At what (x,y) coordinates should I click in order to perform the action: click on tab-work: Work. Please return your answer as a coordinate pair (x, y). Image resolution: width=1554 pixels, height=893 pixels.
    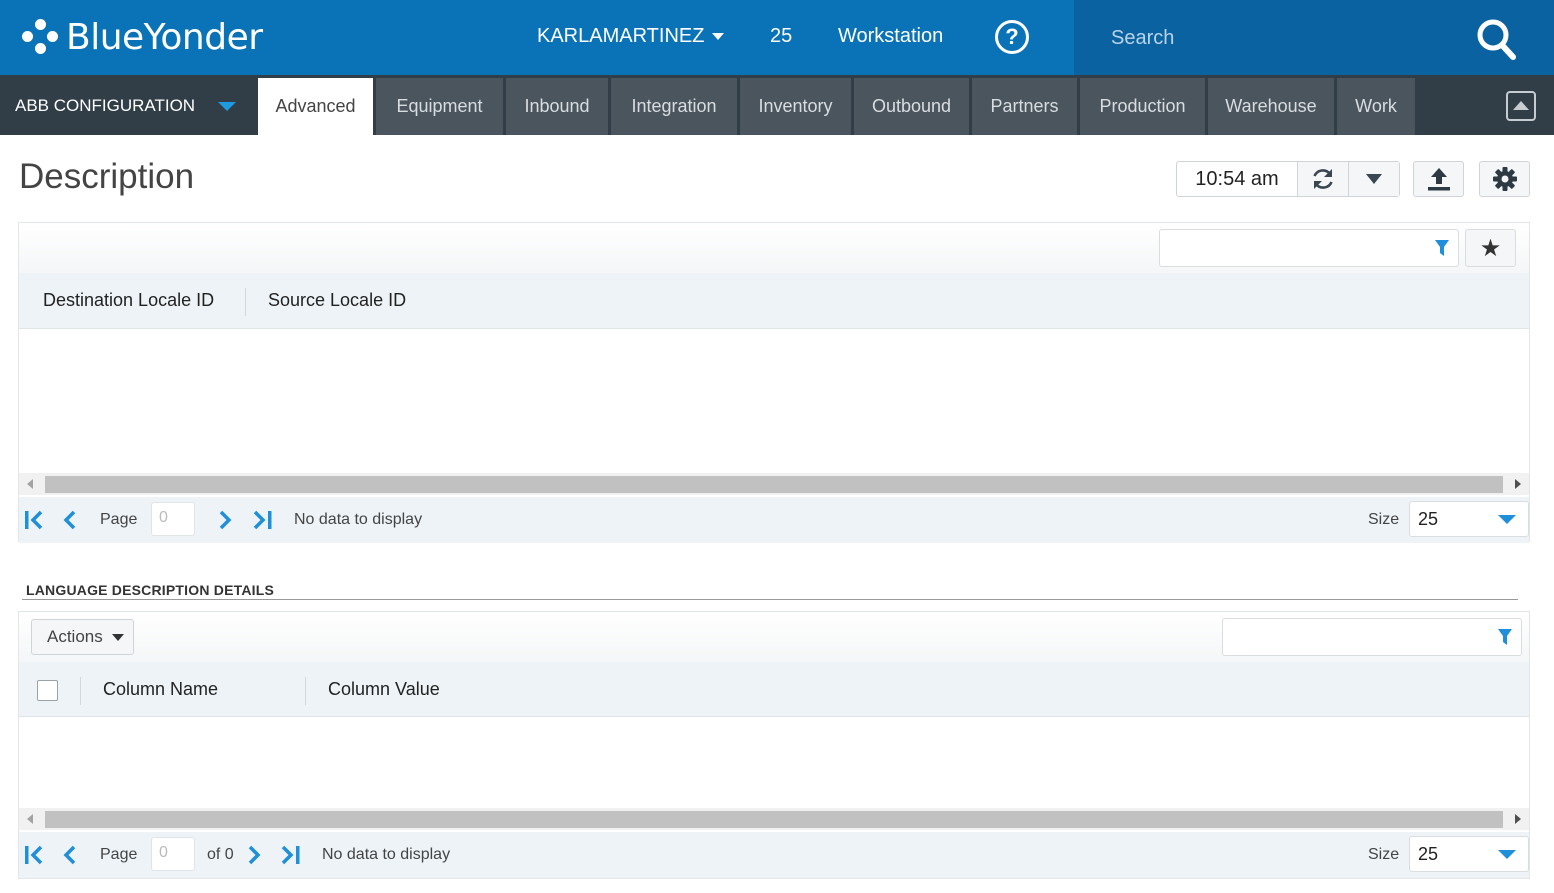
    Looking at the image, I should click on (1376, 106).